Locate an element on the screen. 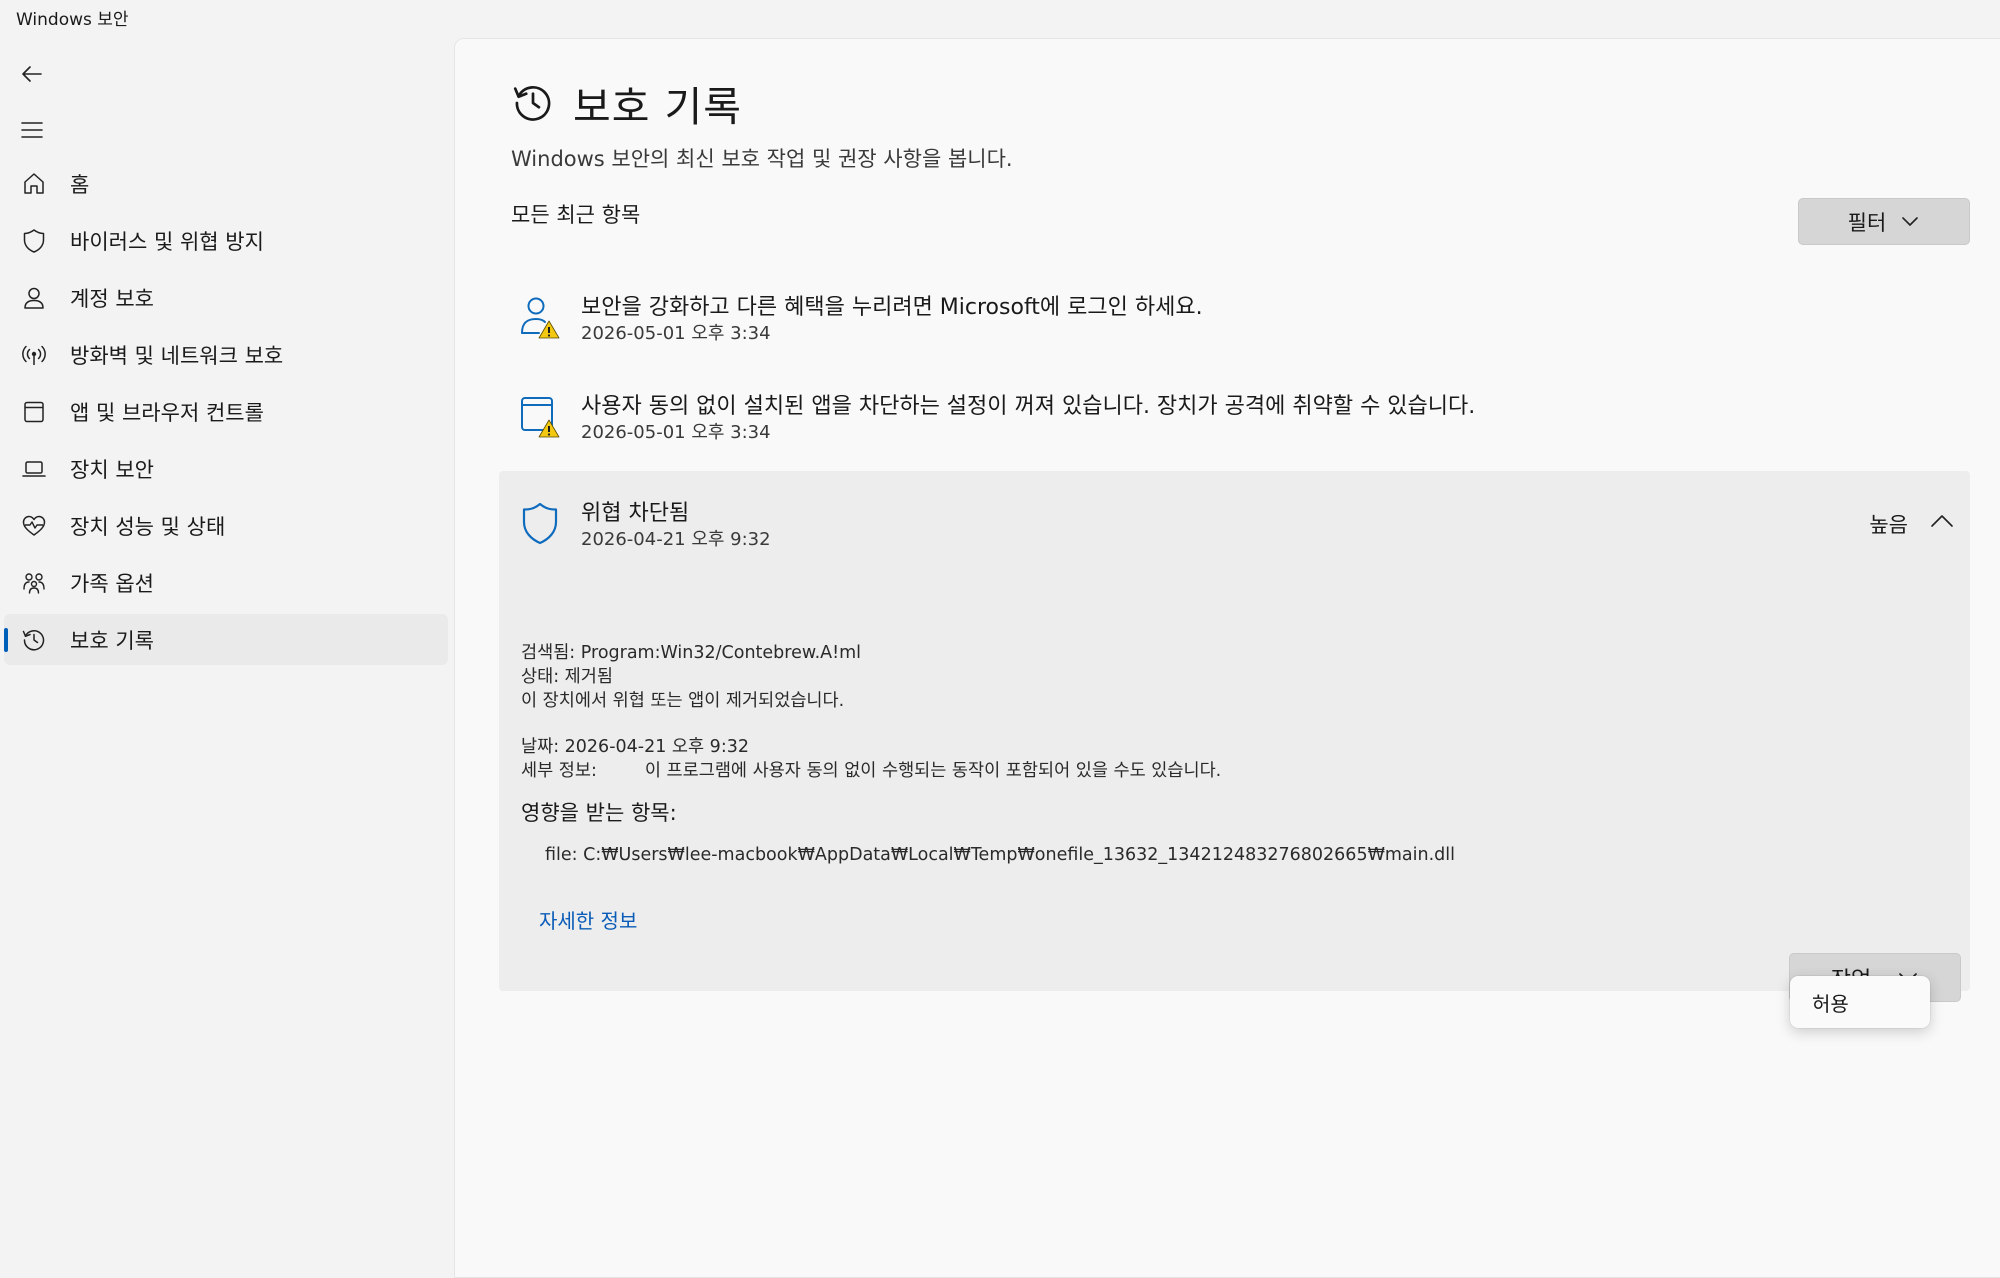 The height and width of the screenshot is (1278, 2000). chevron-down-icon is located at coordinates (1910, 221).